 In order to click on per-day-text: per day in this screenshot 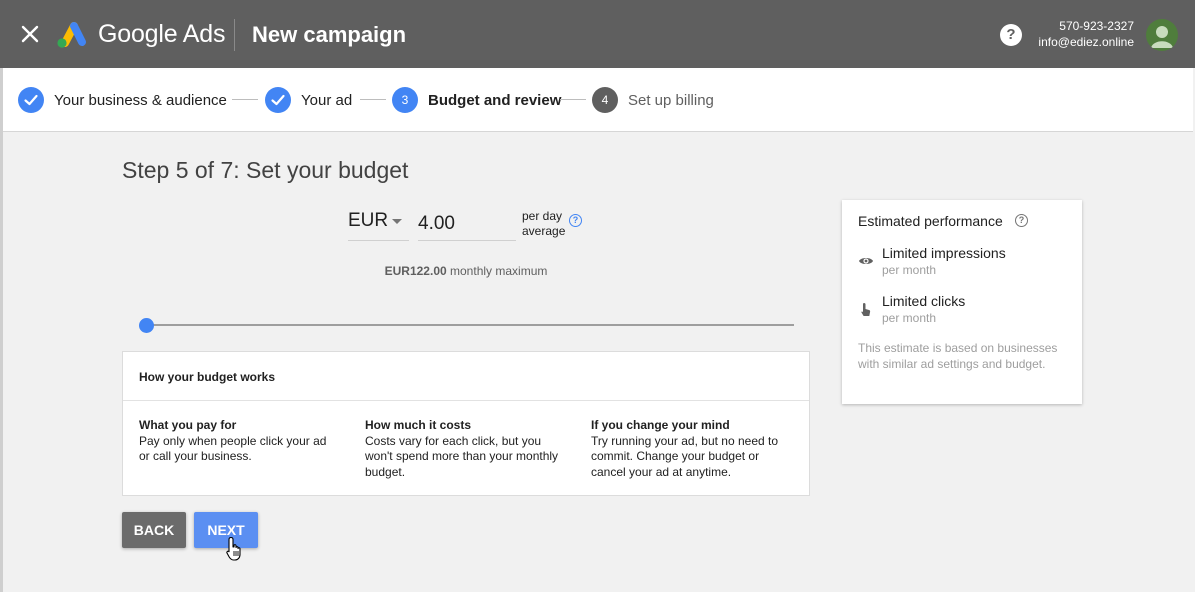, I will do `click(542, 216)`.